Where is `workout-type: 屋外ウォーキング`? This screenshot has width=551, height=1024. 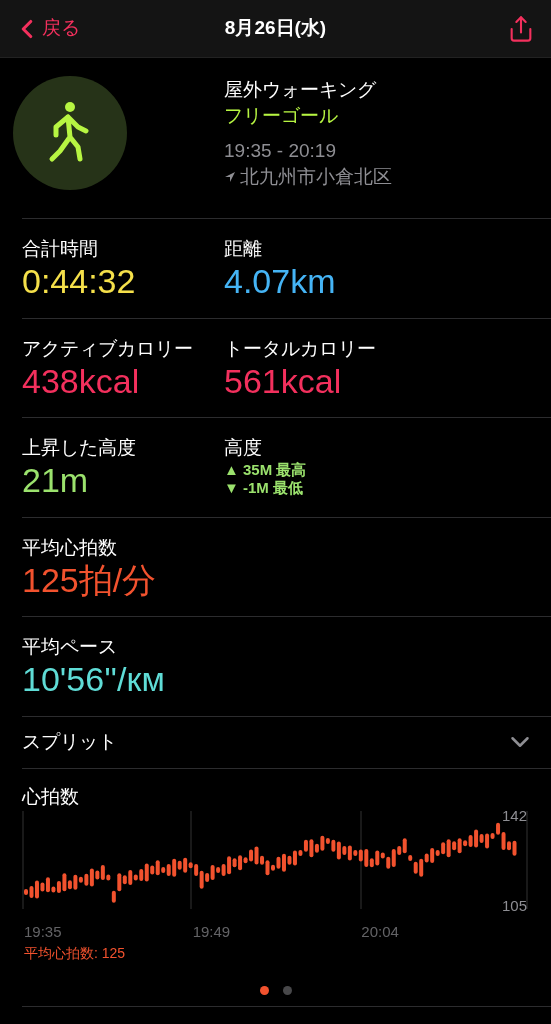
workout-type: 屋外ウォーキング is located at coordinates (300, 90).